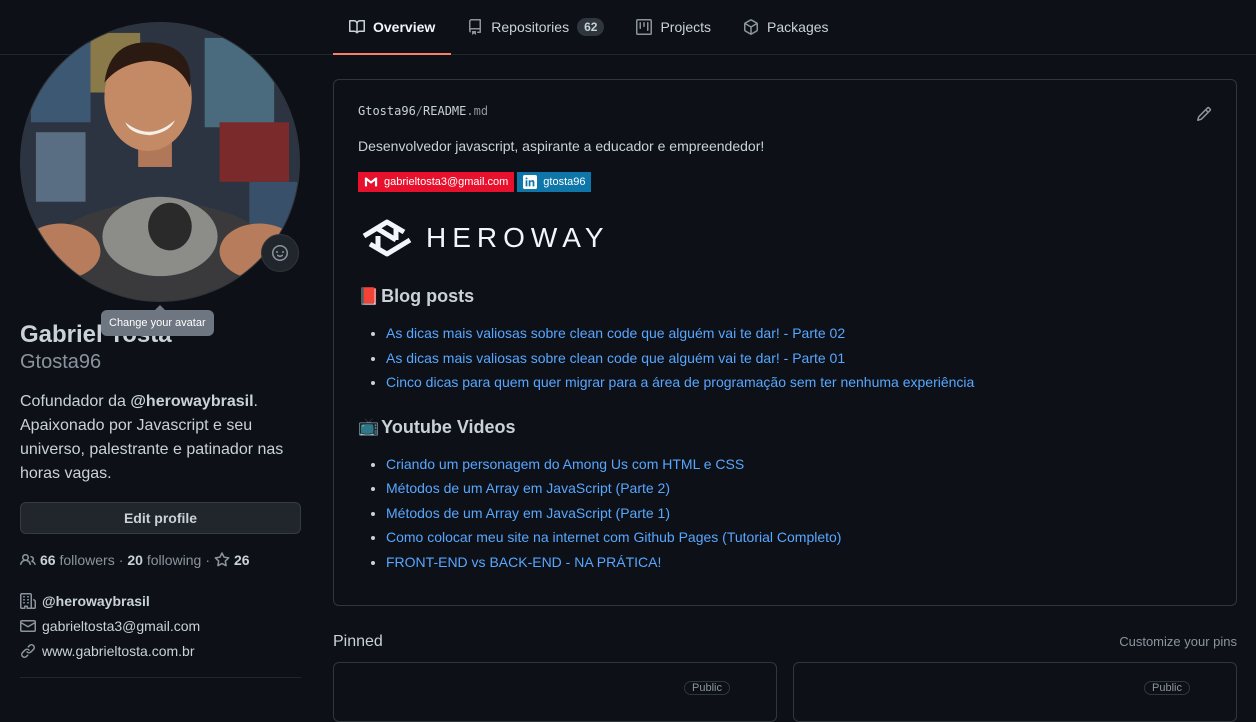 Image resolution: width=1256 pixels, height=722 pixels. What do you see at coordinates (785, 296) in the screenshot?
I see `blog-posts-heading: 📕 Blog posts` at bounding box center [785, 296].